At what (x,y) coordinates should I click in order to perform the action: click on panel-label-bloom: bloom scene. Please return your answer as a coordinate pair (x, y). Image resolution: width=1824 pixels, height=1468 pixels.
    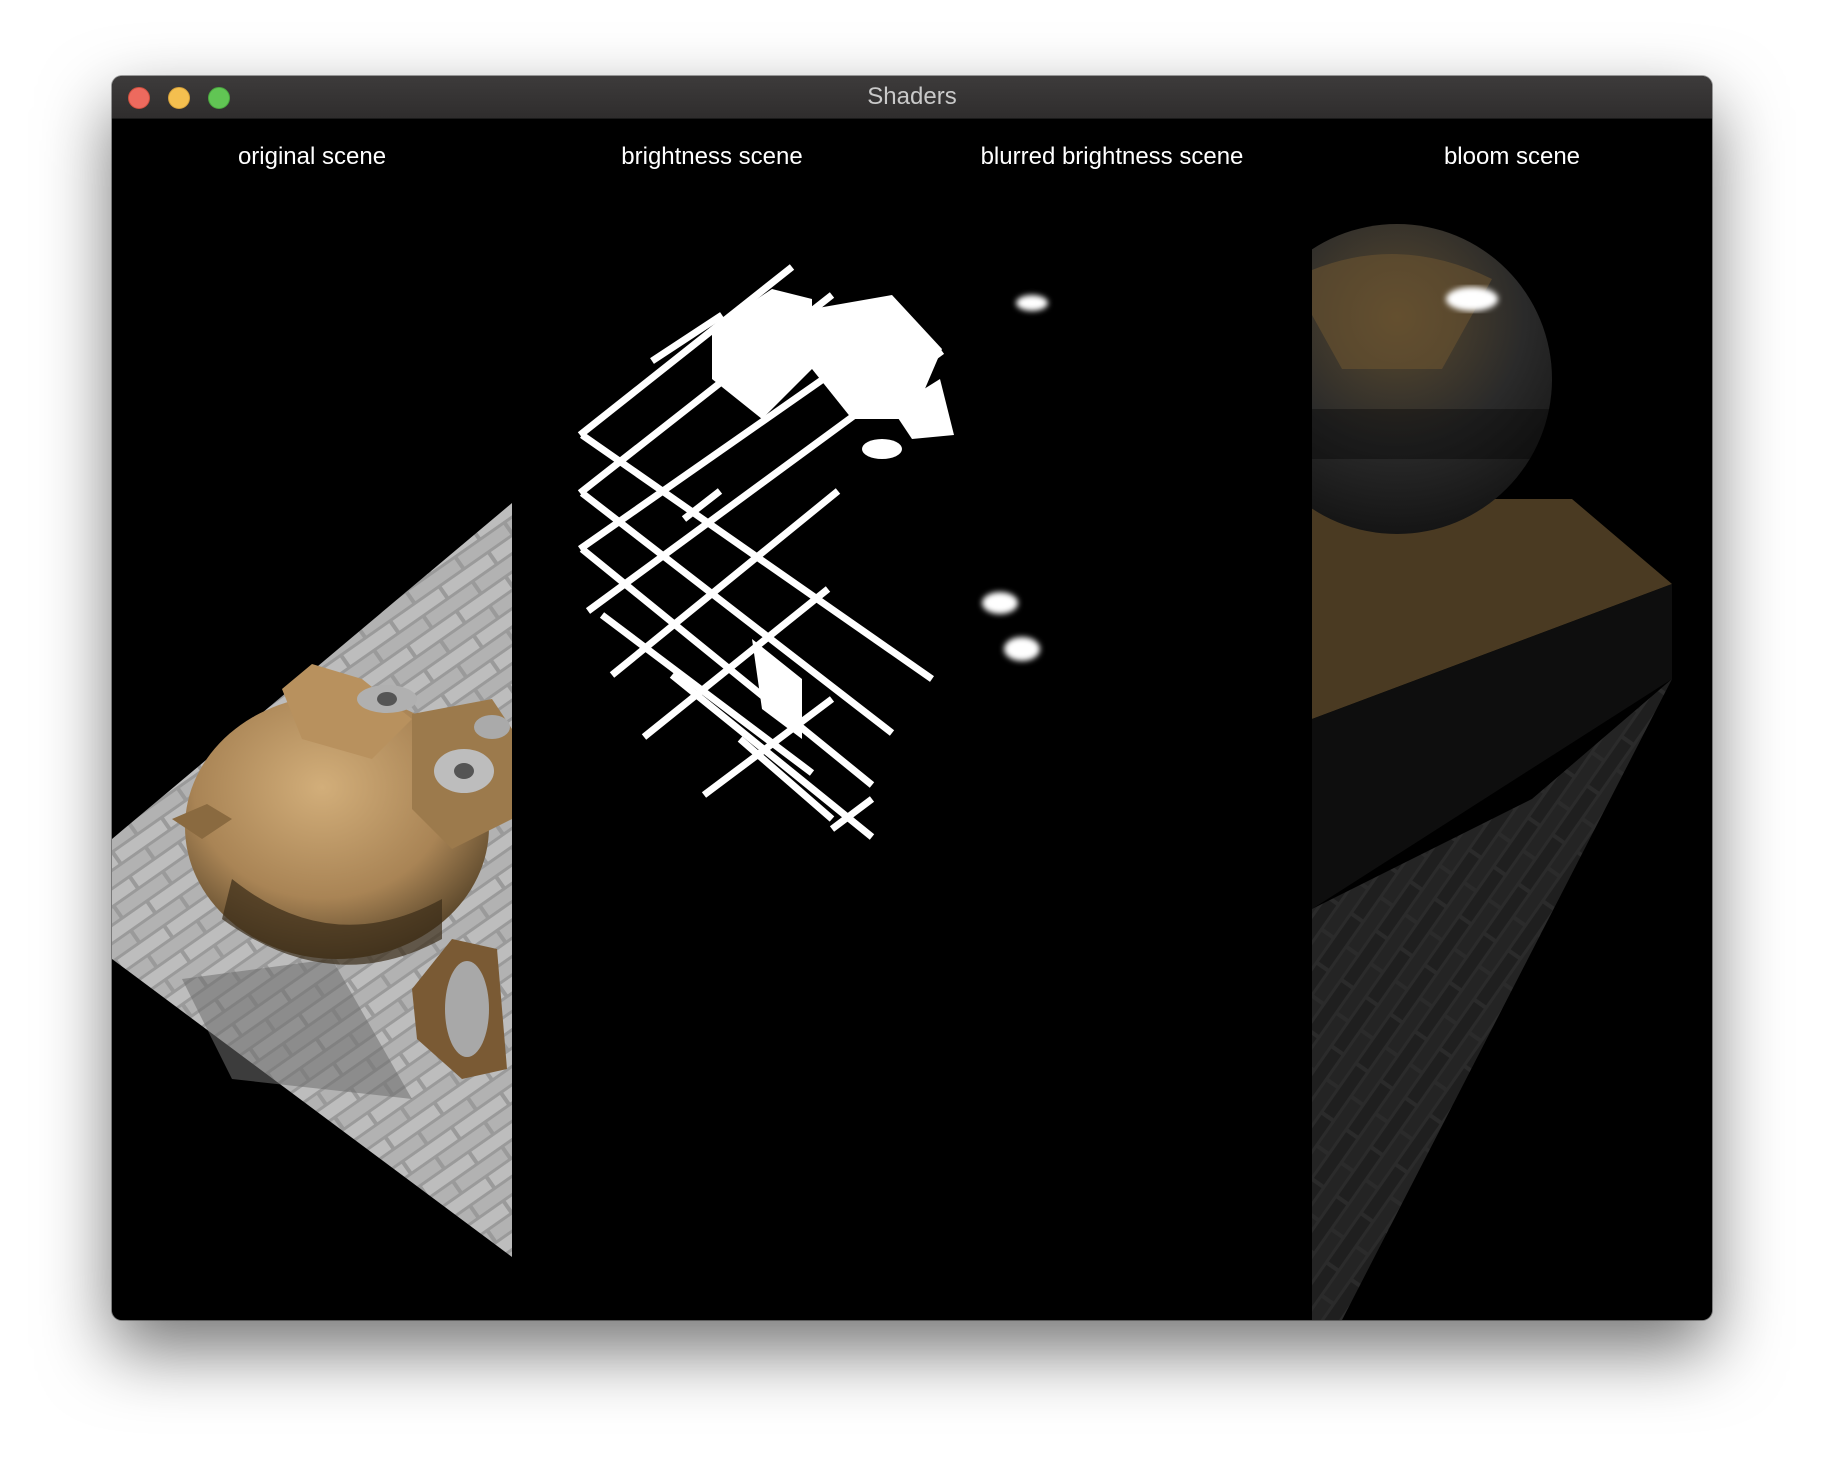
    Looking at the image, I should click on (1512, 156).